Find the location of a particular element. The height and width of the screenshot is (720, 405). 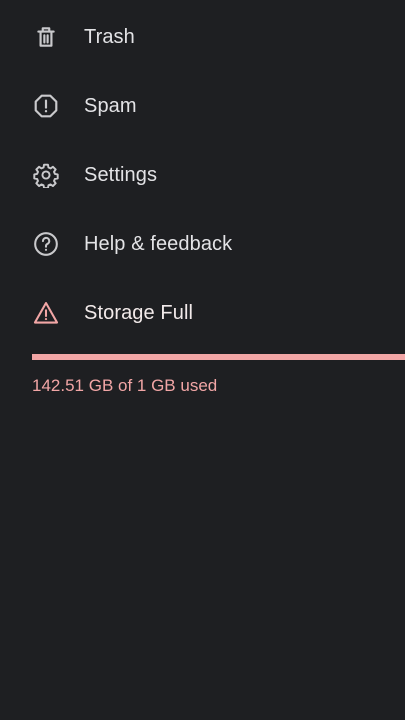

menu-item-storage-full: Storage Full is located at coordinates (202, 313).